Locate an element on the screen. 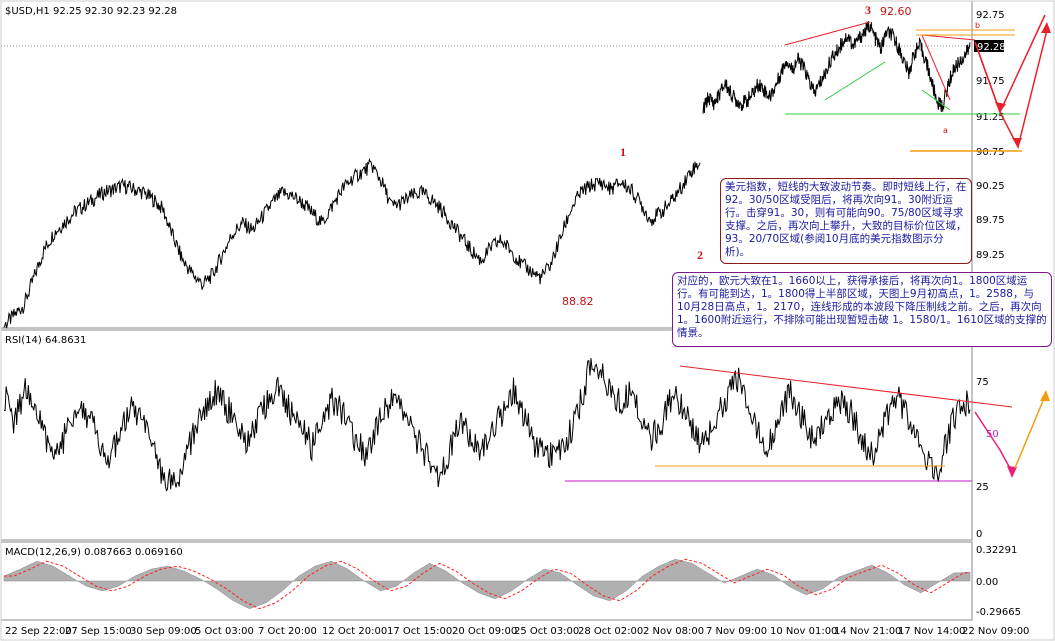 This screenshot has height=641, width=1055. x-tick-label: 7 Nov 09:00 is located at coordinates (736, 631).